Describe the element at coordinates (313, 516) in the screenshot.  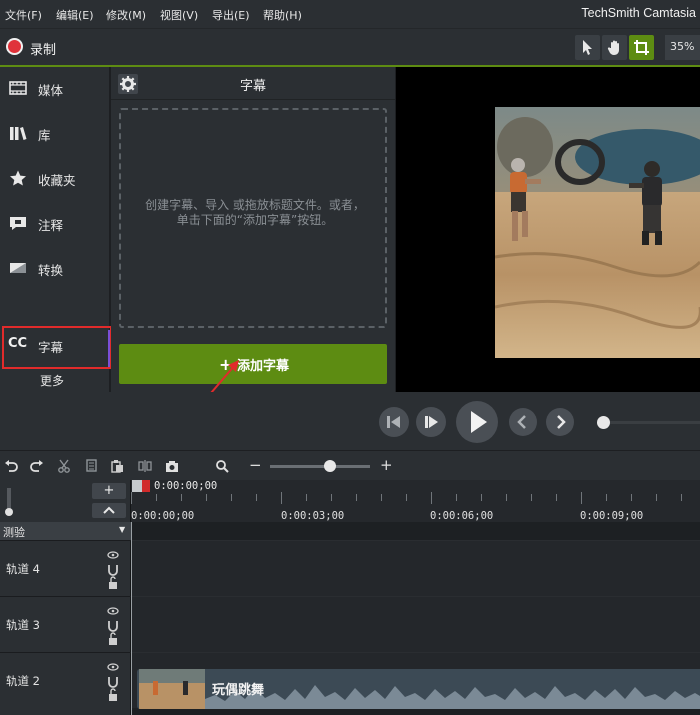
I see `ruler-label: 0:00:03;00` at that location.